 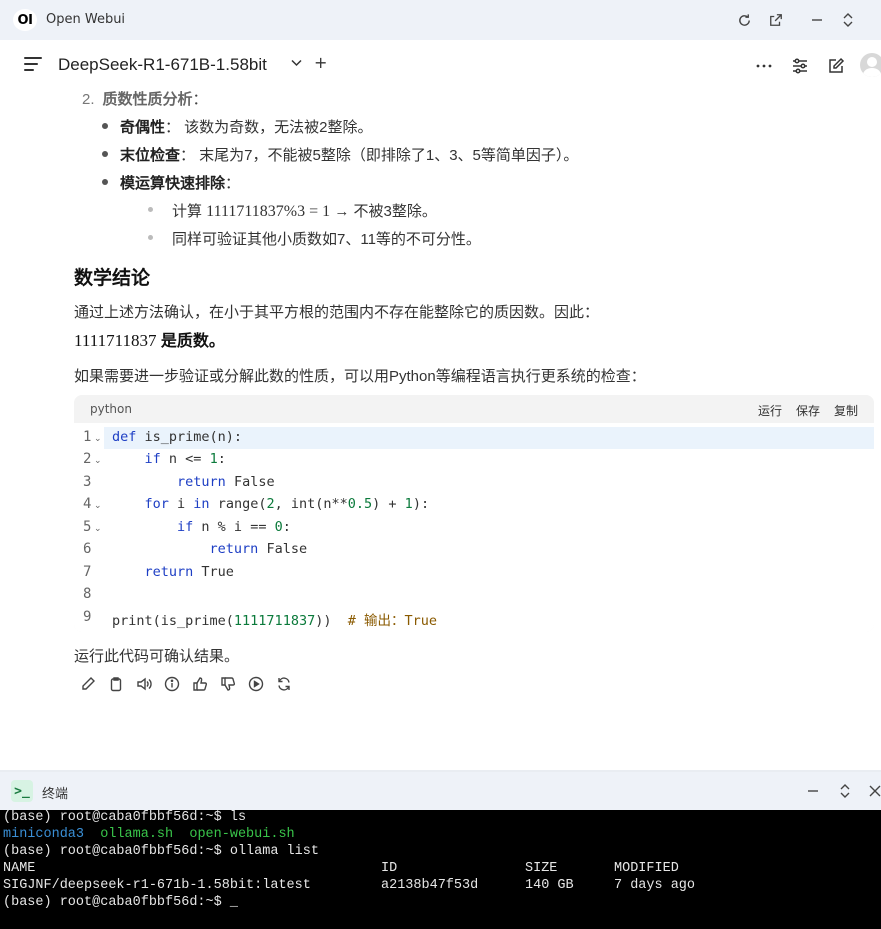 What do you see at coordinates (87, 549) in the screenshot?
I see `line-number: 6` at bounding box center [87, 549].